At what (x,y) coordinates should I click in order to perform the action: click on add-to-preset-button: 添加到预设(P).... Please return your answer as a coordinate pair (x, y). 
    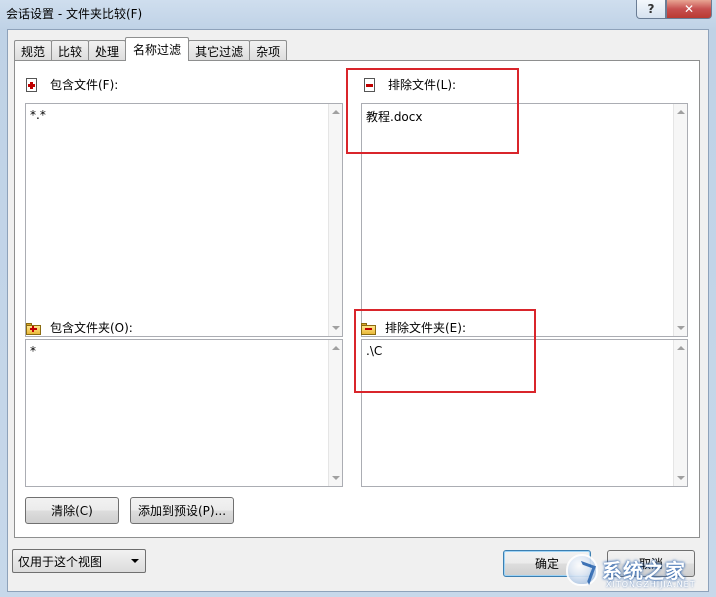
    Looking at the image, I should click on (182, 510).